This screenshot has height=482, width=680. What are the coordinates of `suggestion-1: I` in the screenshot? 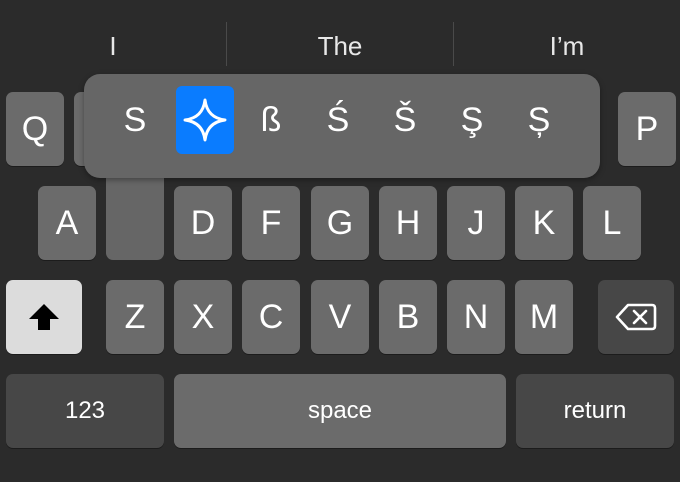 It's located at (113, 46).